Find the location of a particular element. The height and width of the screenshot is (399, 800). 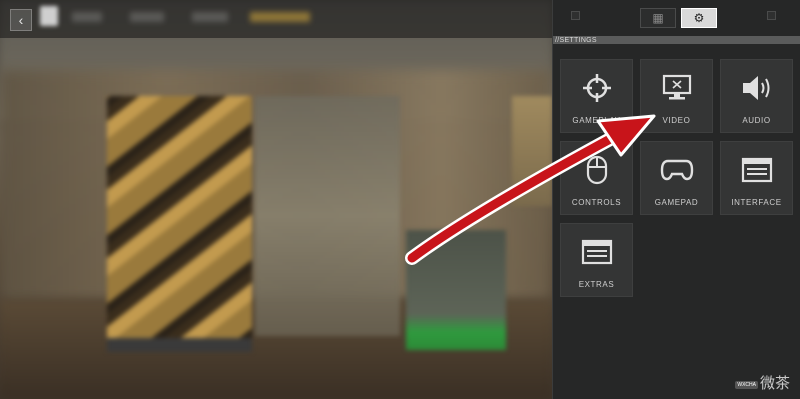

partial-card is located at coordinates (532, 151).